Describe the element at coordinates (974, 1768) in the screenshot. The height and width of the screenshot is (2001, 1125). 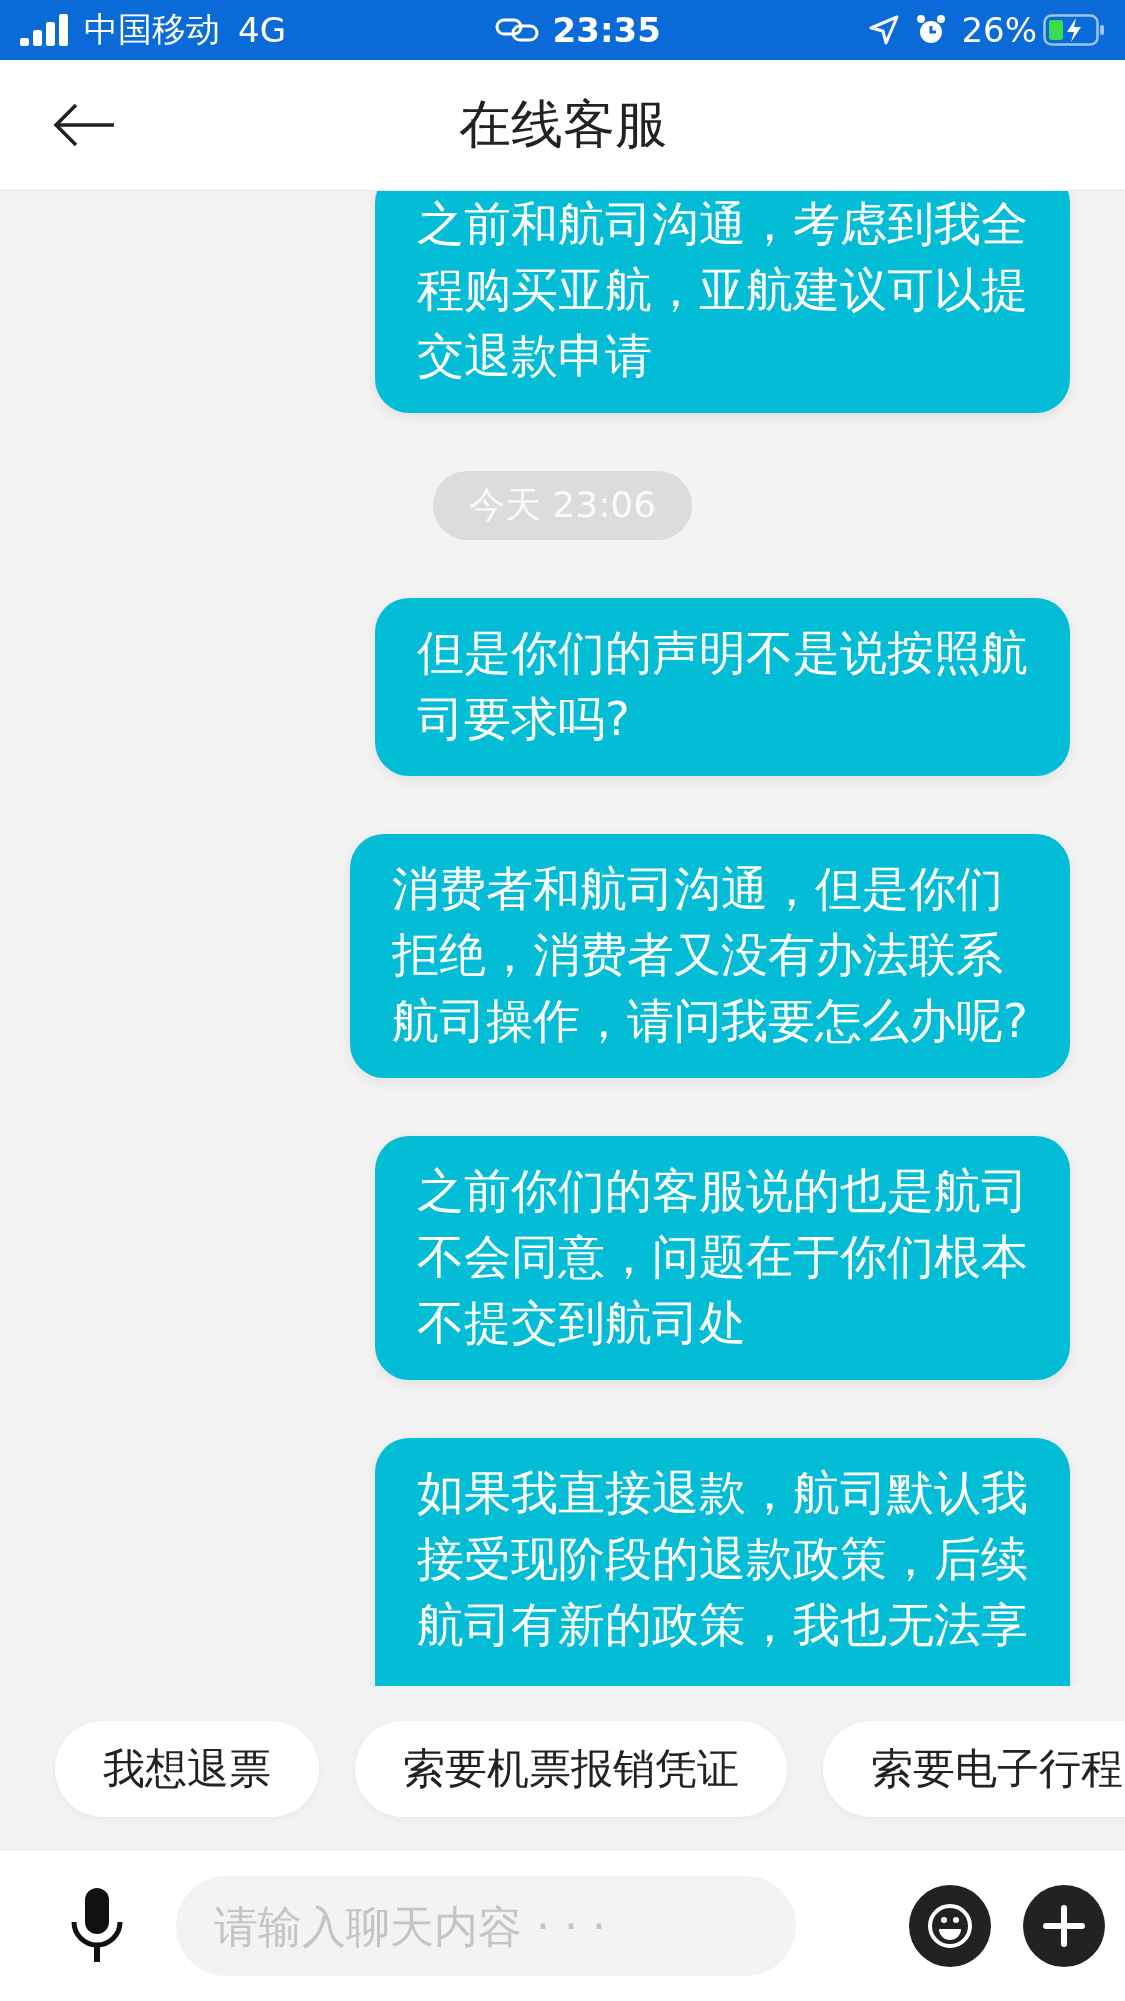
I see `quick-reply-chip: 索要电子行程` at that location.